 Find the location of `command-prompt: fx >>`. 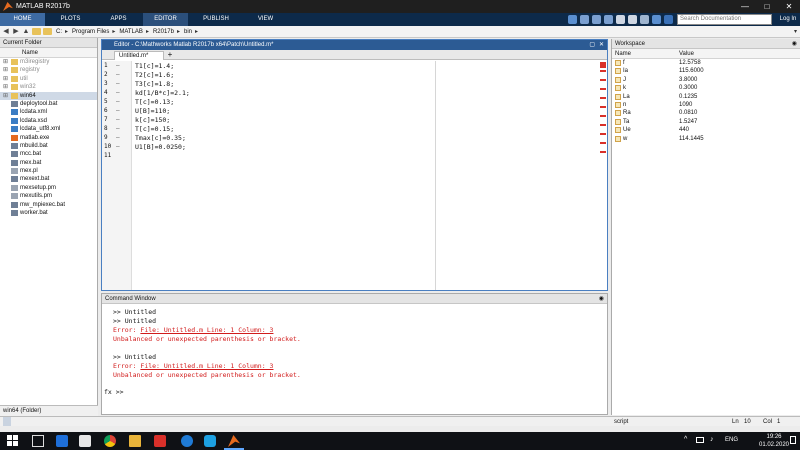

command-prompt: fx >> is located at coordinates (114, 392).